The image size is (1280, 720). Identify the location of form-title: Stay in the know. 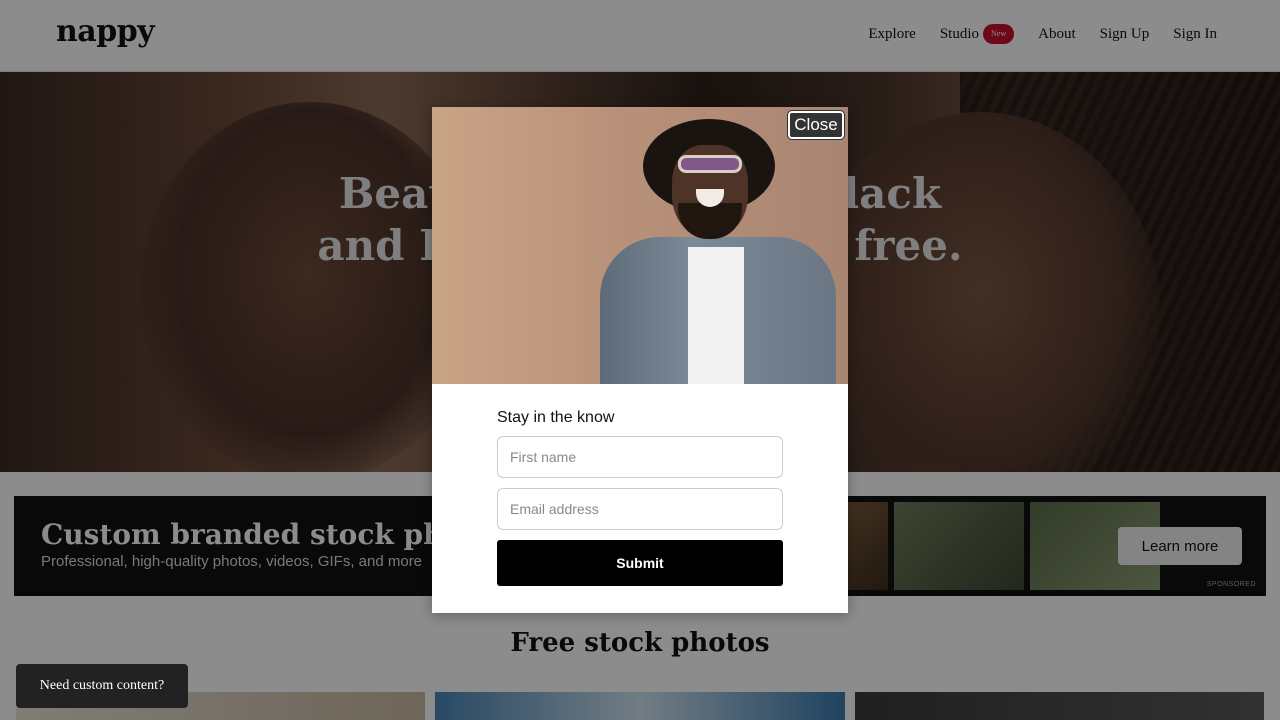
(556, 417).